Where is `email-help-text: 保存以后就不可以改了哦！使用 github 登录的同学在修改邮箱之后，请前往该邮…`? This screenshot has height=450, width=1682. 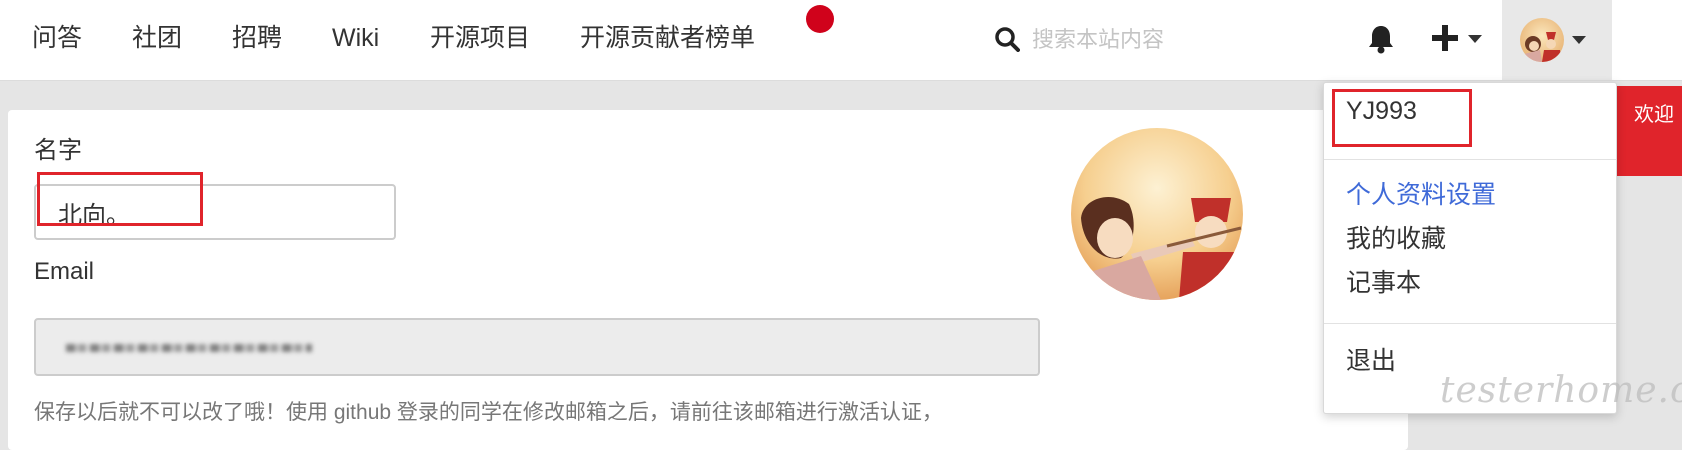 email-help-text: 保存以后就不可以改了哦！使用 github 登录的同学在修改邮箱之后，请前往该邮… is located at coordinates (488, 412).